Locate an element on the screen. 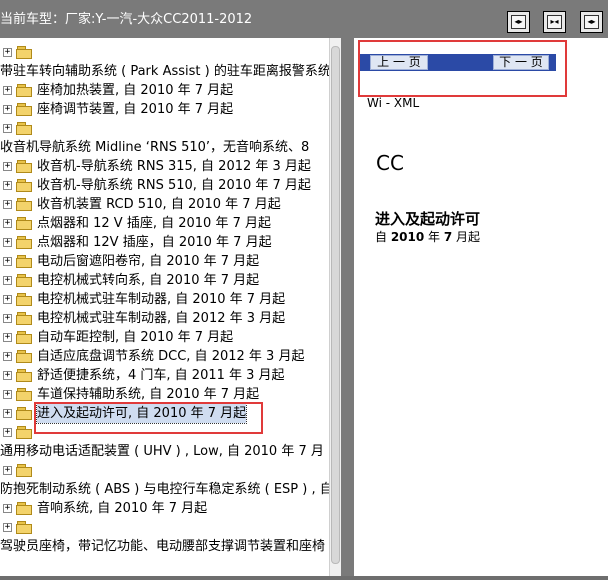  tree-scrollbar is located at coordinates (335, 307).